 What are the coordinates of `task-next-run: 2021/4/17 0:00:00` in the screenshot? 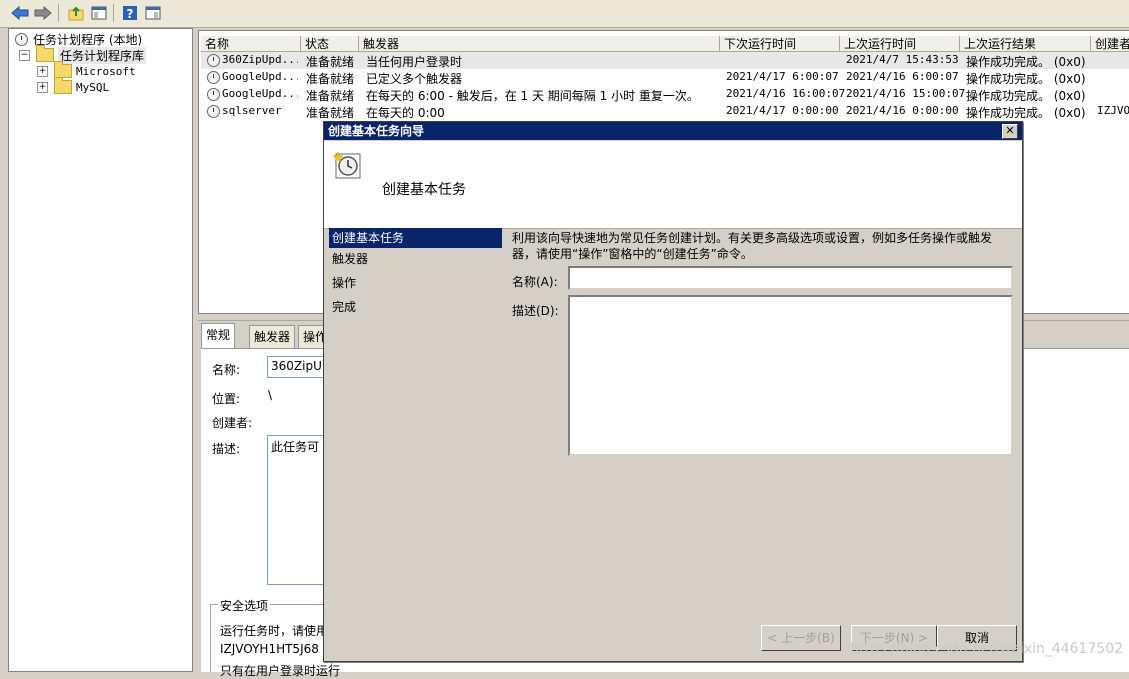 It's located at (782, 110).